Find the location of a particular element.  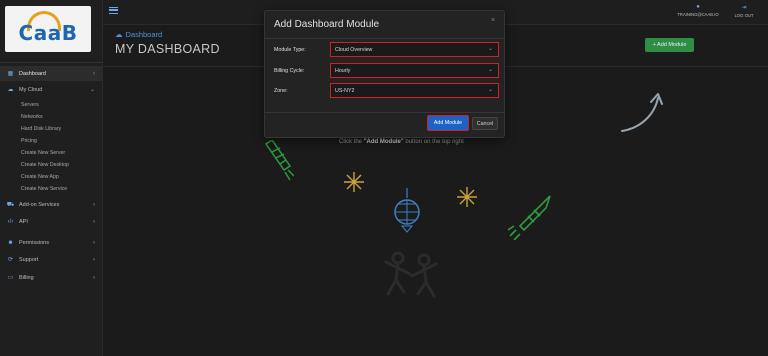

code-icon: ‹/› is located at coordinates (10, 221).